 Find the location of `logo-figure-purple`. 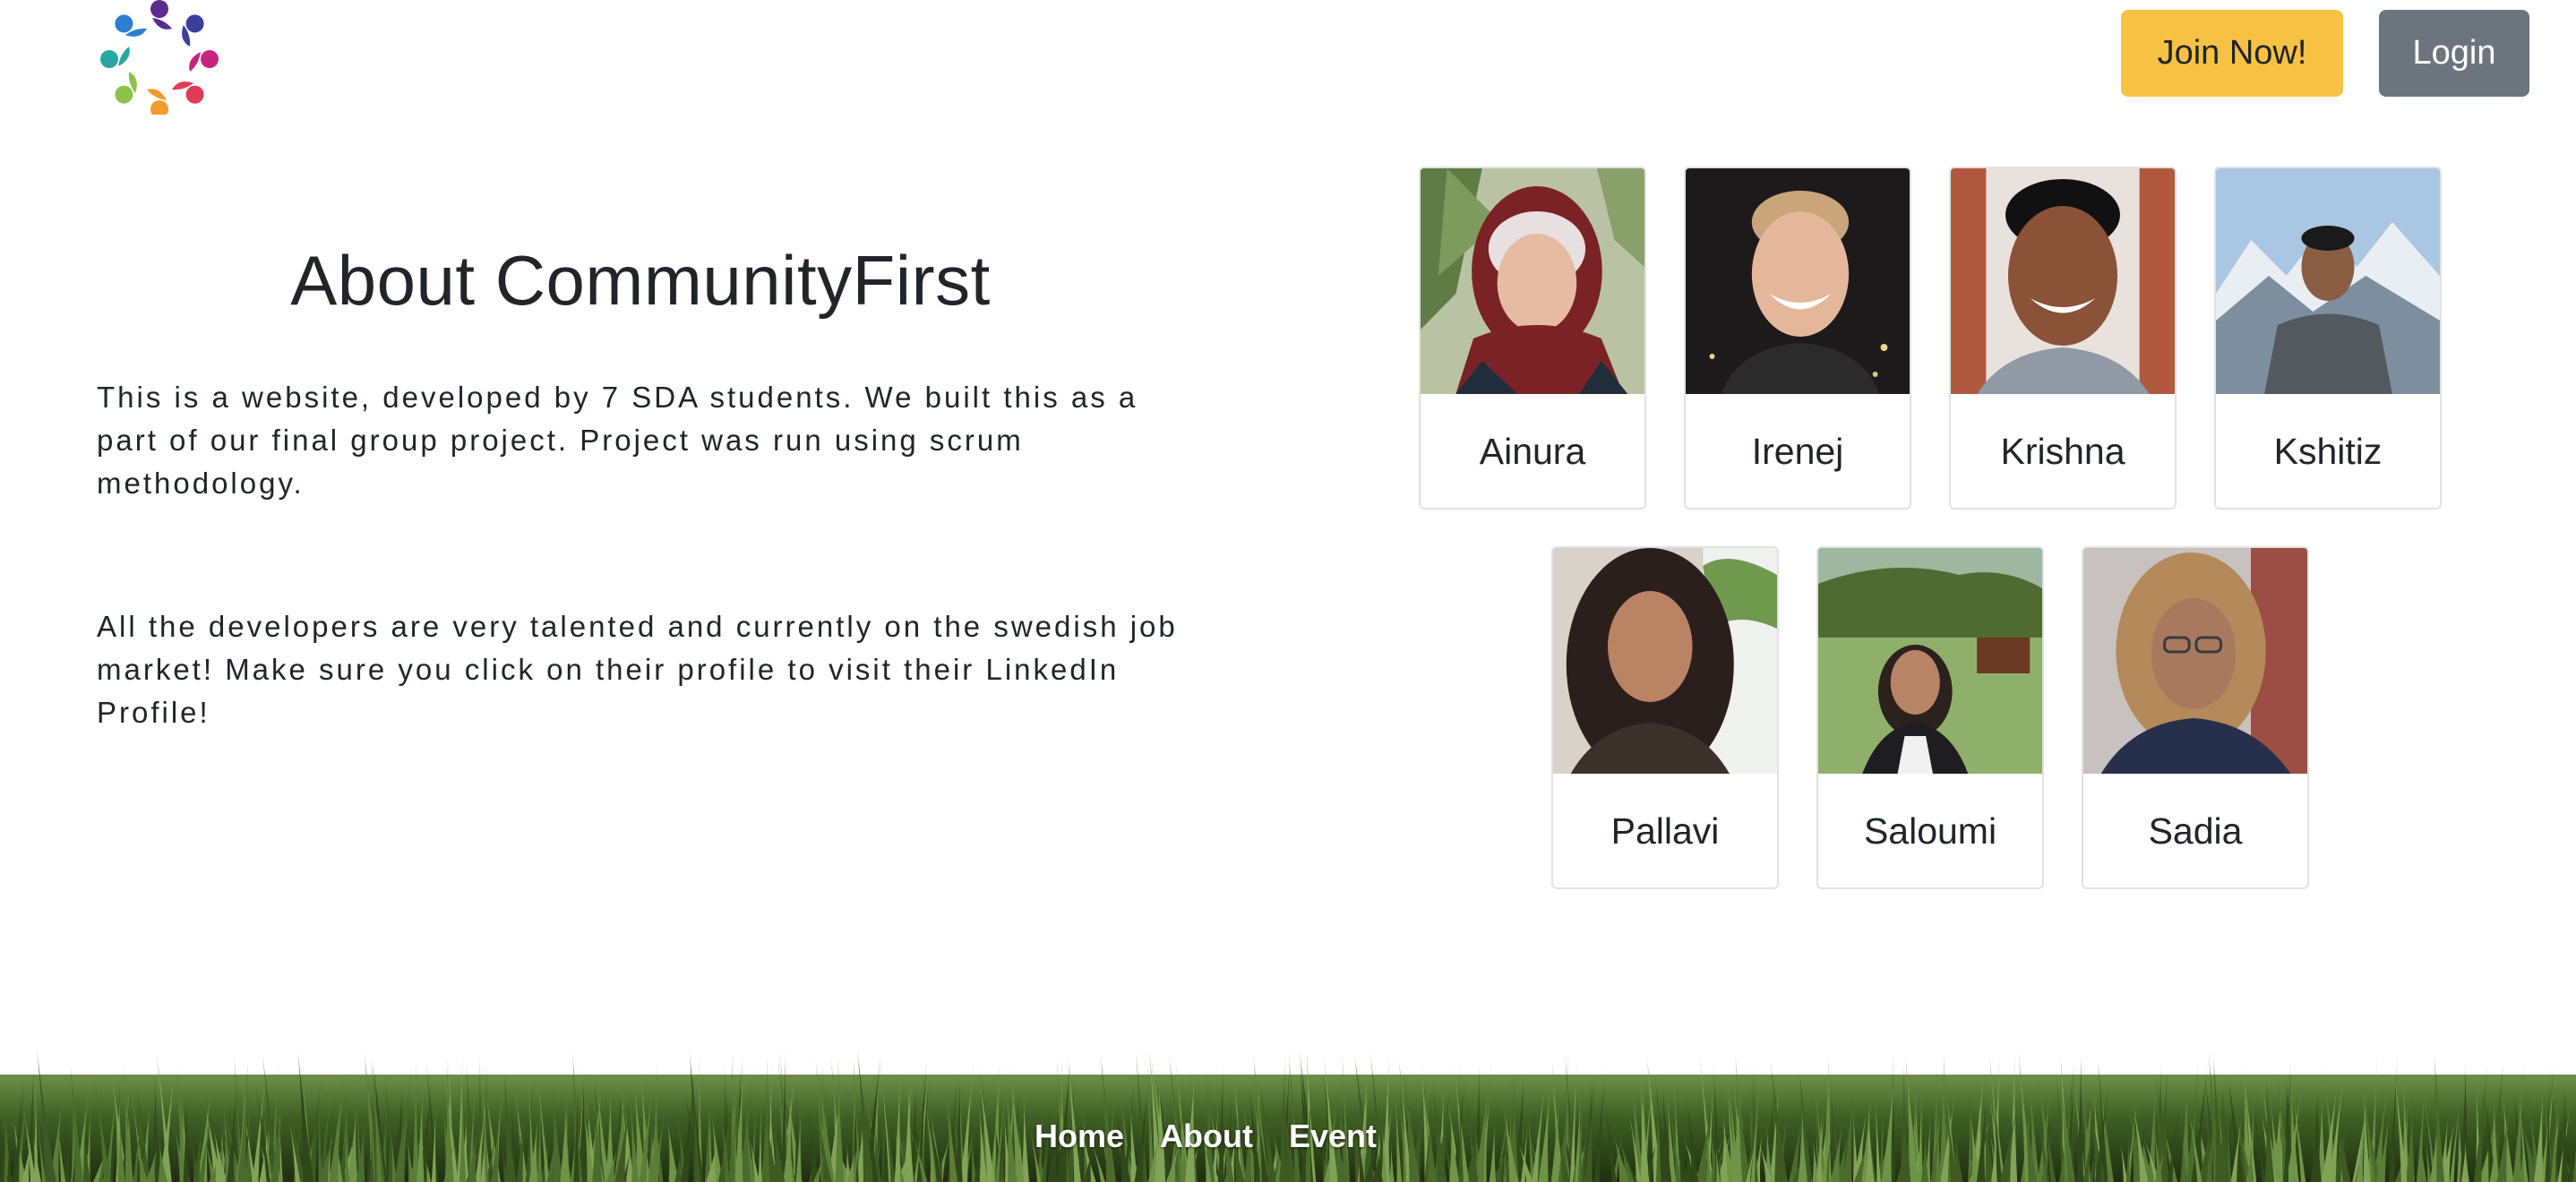

logo-figure-purple is located at coordinates (161, 15).